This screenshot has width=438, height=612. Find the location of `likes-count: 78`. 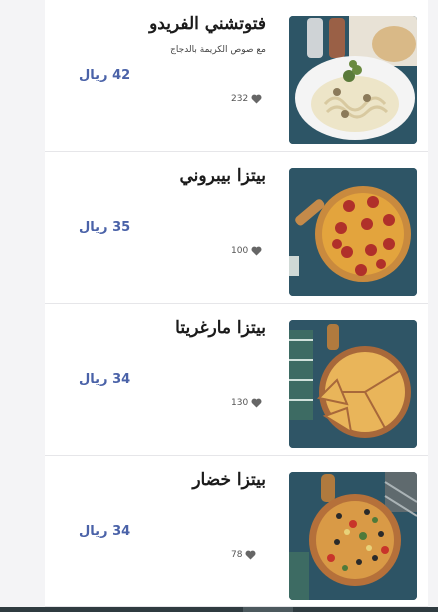

likes-count: 78 is located at coordinates (243, 555).